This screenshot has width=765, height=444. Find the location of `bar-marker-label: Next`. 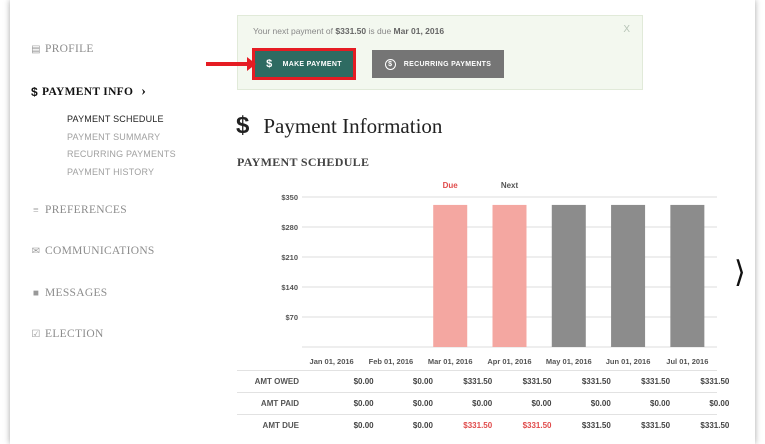

bar-marker-label: Next is located at coordinates (510, 185).